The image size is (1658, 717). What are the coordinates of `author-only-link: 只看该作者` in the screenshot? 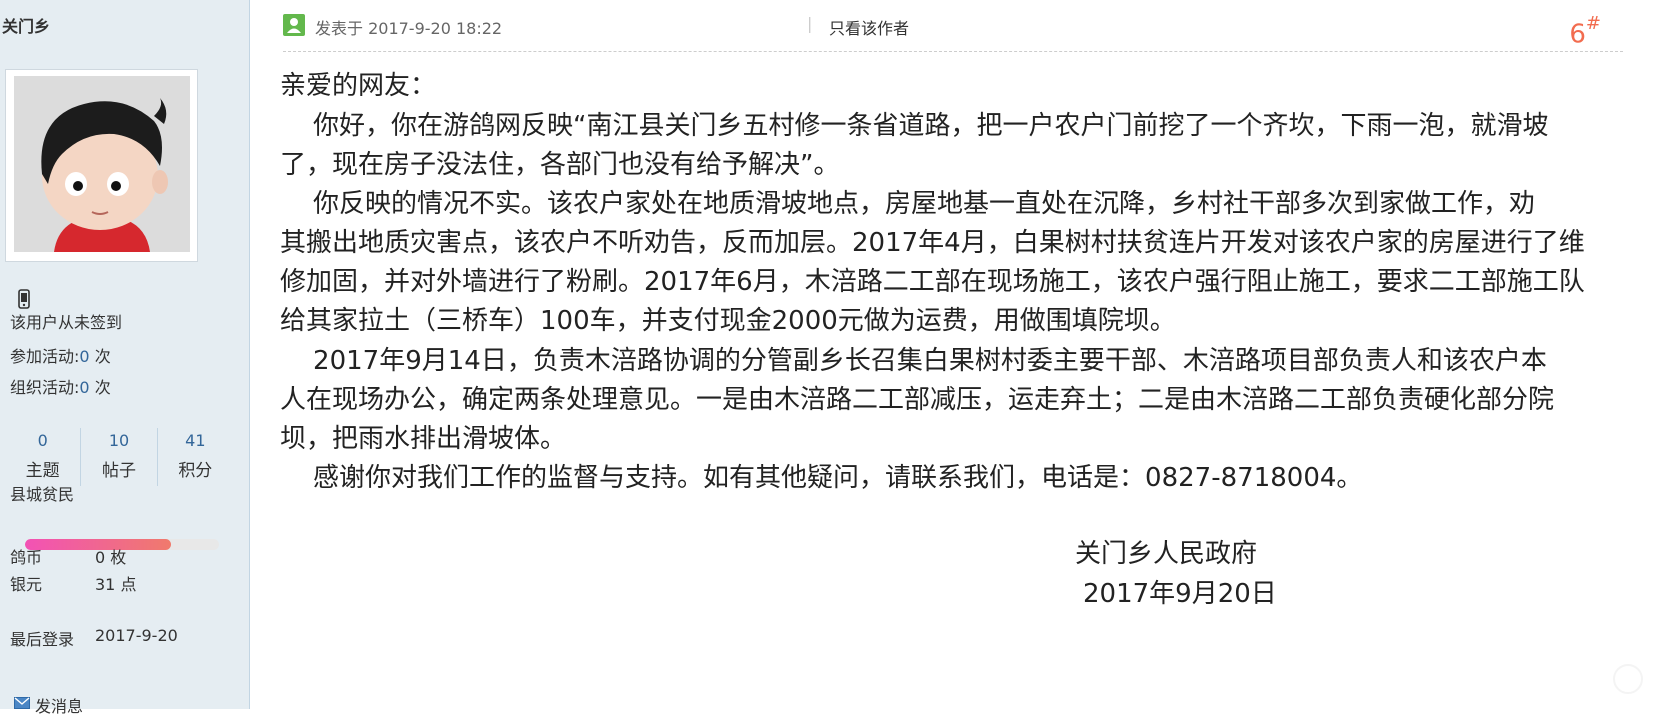 It's located at (869, 27).